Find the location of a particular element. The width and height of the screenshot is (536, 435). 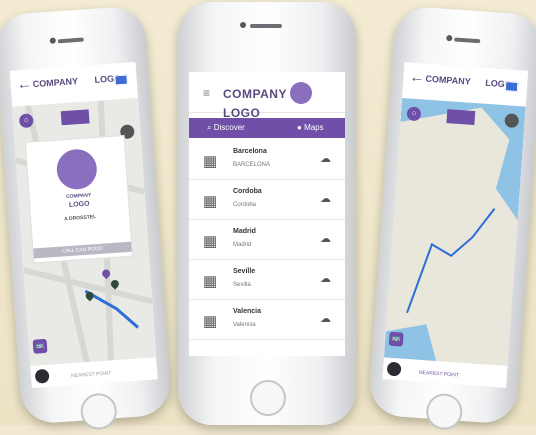

map-subtitle: Cordoba is located at coordinates (245, 205).